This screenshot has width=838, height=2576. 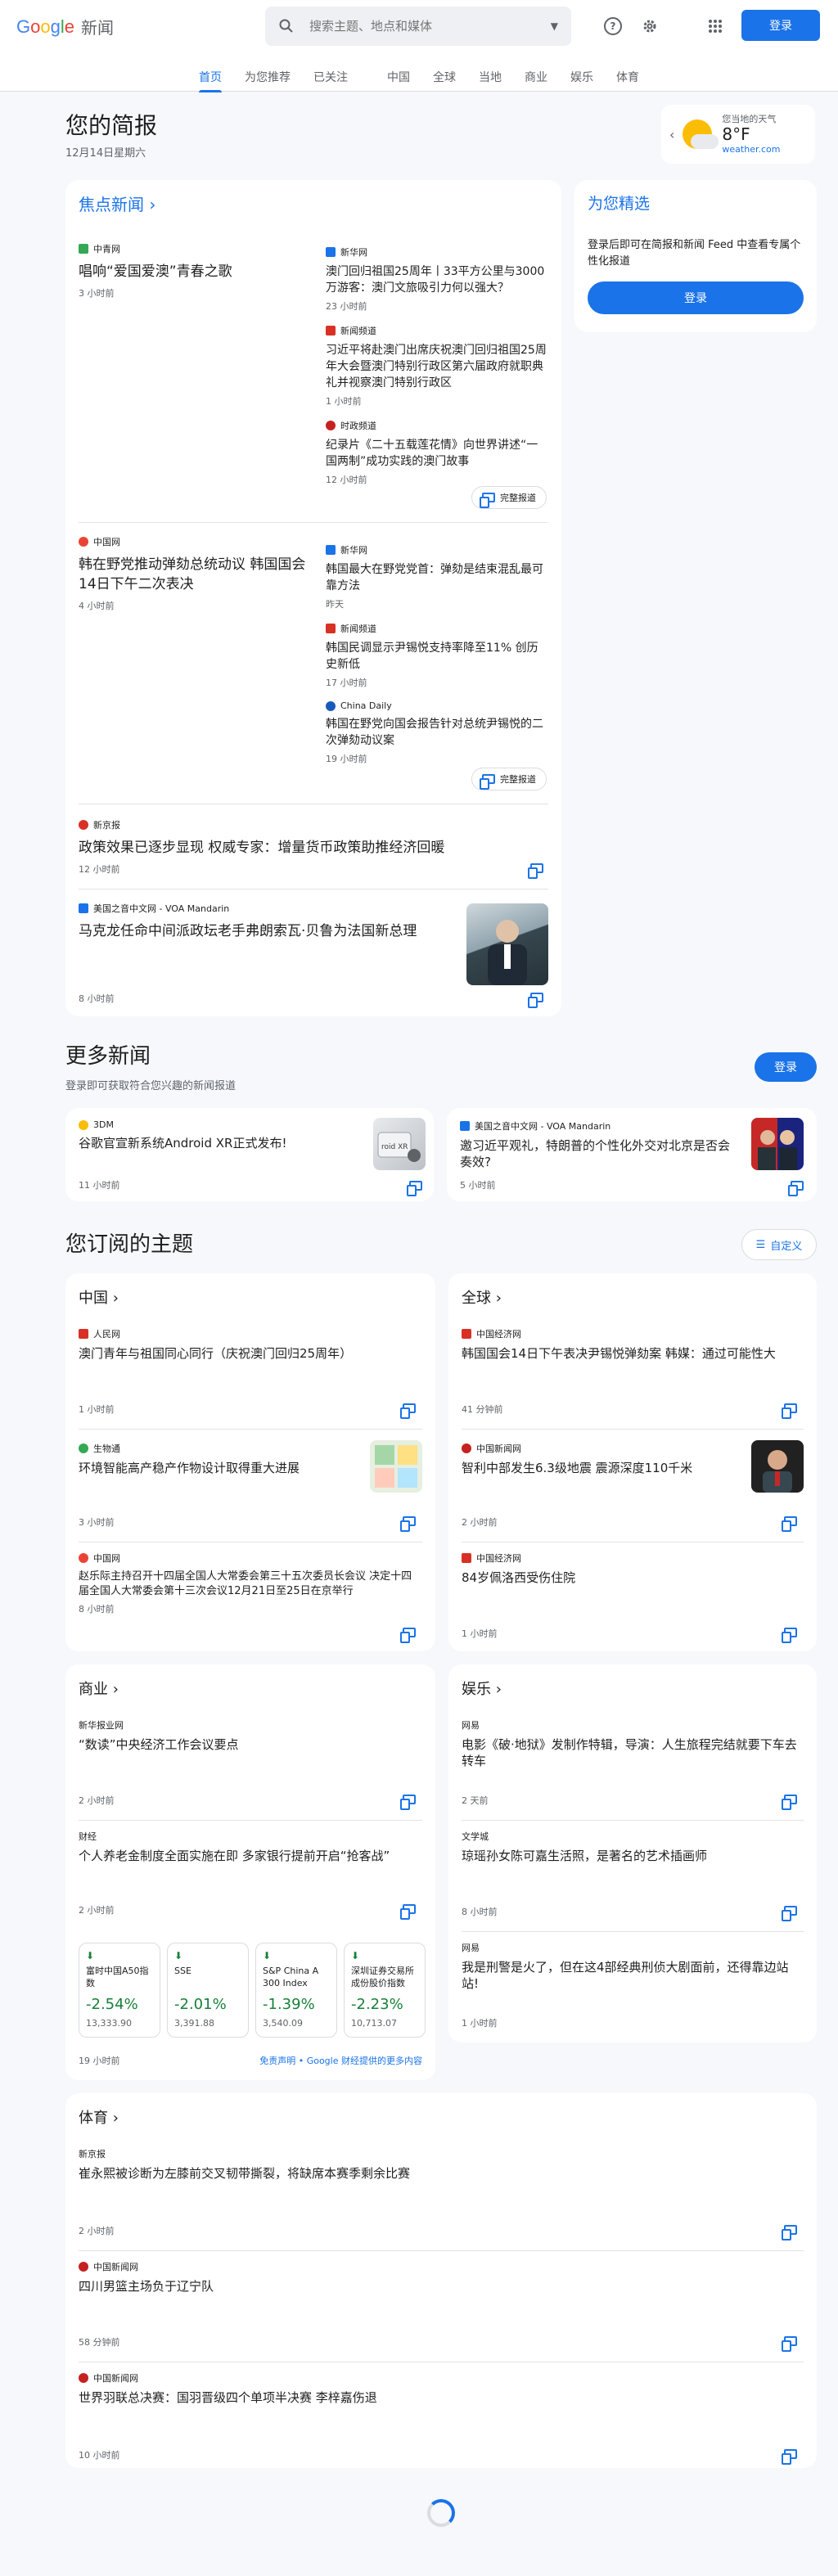 What do you see at coordinates (250, 1353) in the screenshot?
I see `story-title: 澳门青年与祖国同心同行（庆祝澳门回归25周年）` at bounding box center [250, 1353].